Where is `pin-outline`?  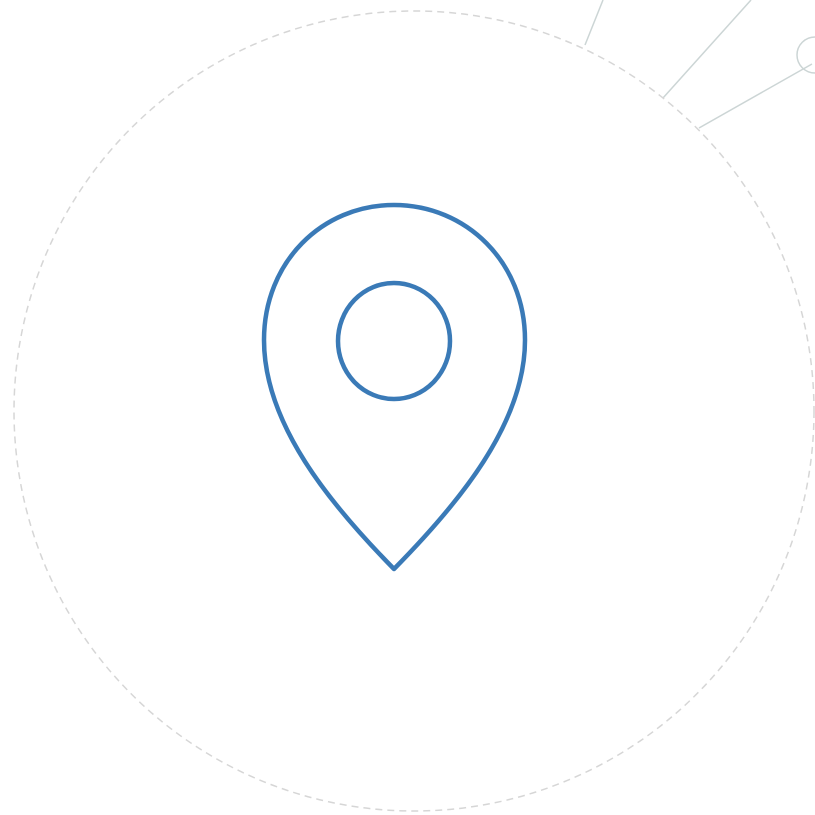 pin-outline is located at coordinates (394, 387).